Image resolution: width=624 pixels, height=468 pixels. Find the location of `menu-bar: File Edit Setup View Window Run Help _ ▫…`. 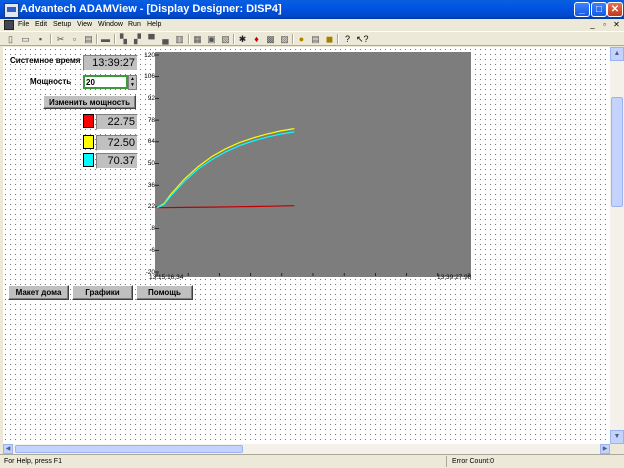

menu-bar: File Edit Setup View Window Run Help _ ▫… is located at coordinates (312, 25).